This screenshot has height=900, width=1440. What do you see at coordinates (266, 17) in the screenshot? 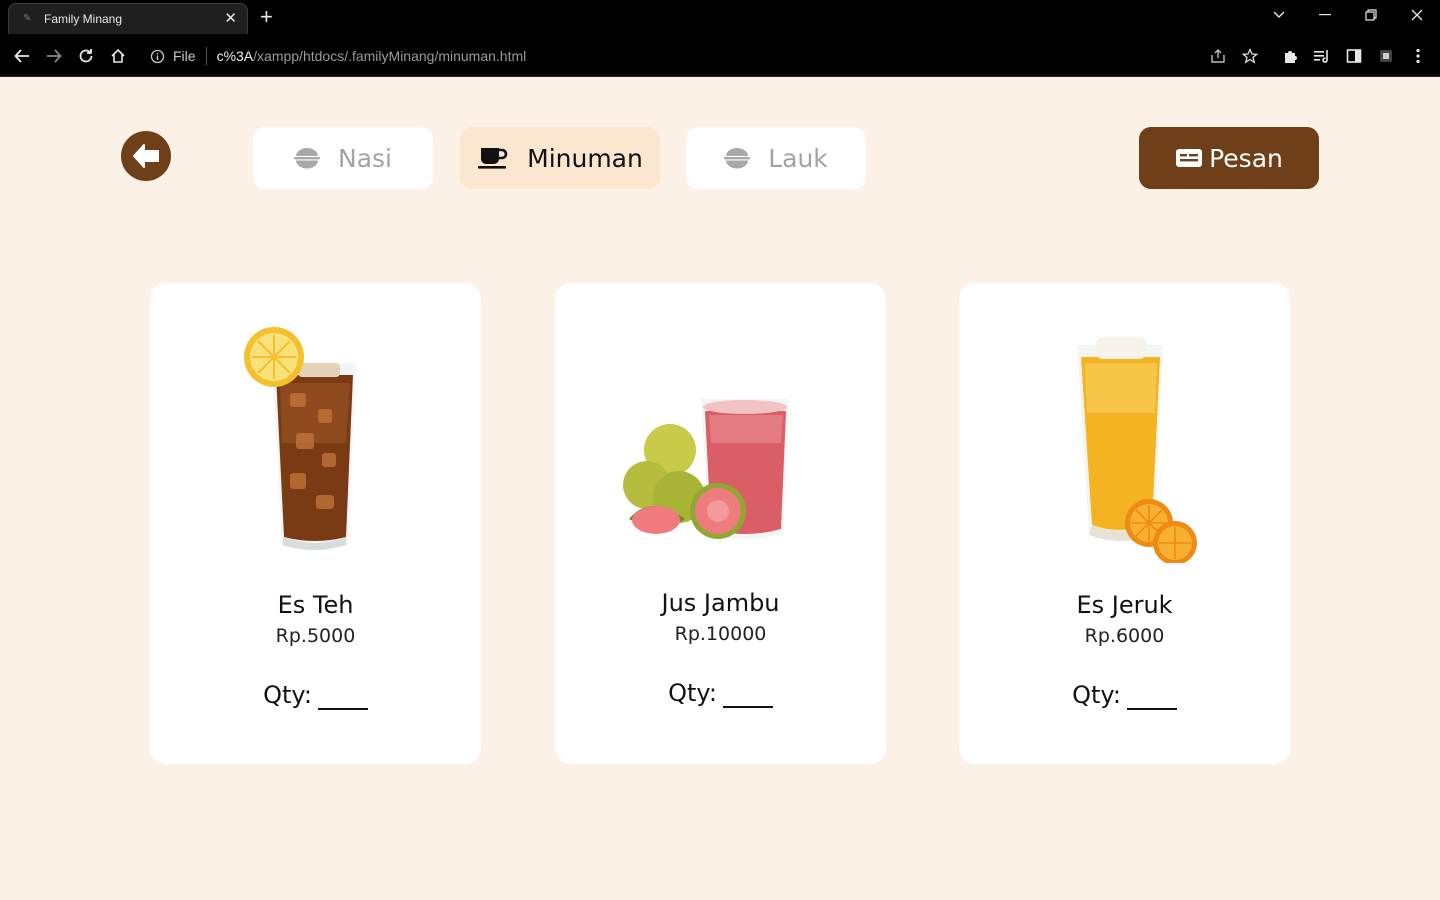
I see `new-tab-icon: +` at bounding box center [266, 17].